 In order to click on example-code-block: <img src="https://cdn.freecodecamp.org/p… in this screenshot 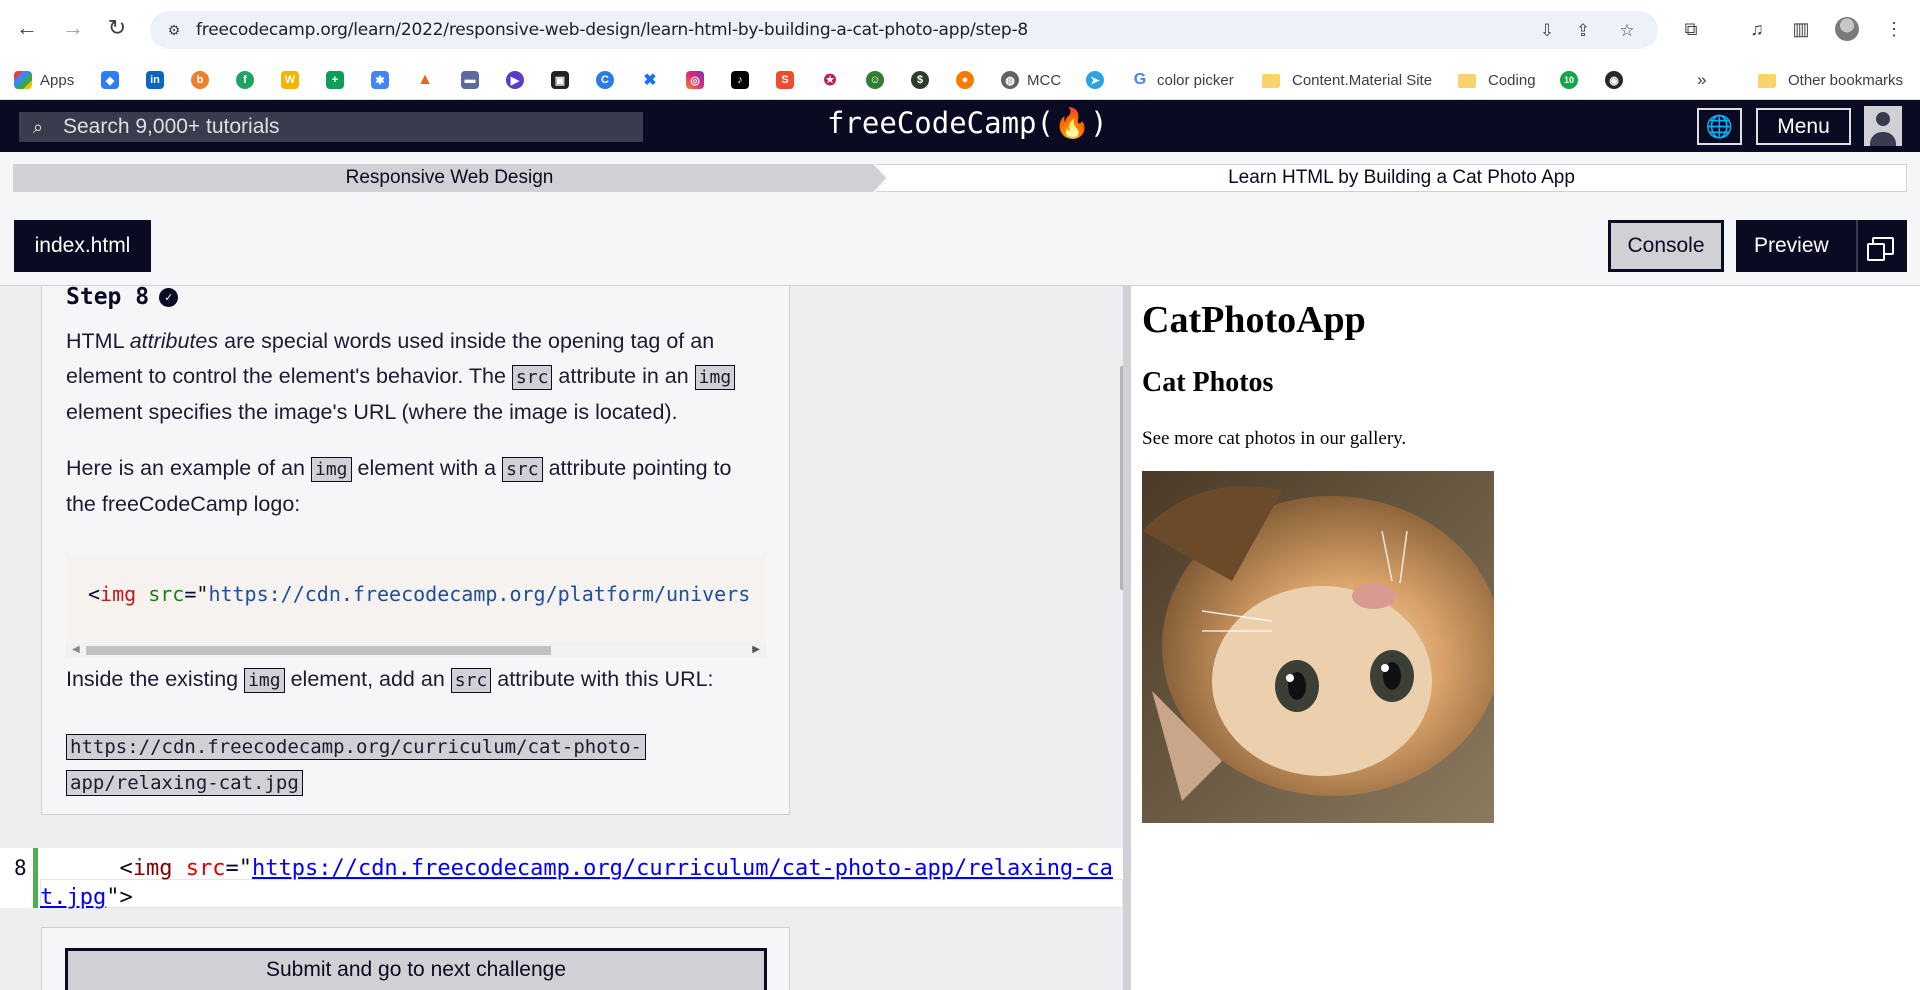, I will do `click(416, 607)`.